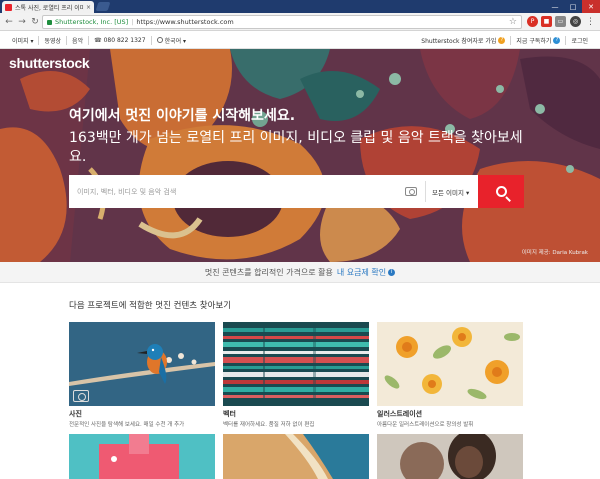 This screenshot has height=479, width=600. I want to click on card-icons-preview, so click(142, 456).